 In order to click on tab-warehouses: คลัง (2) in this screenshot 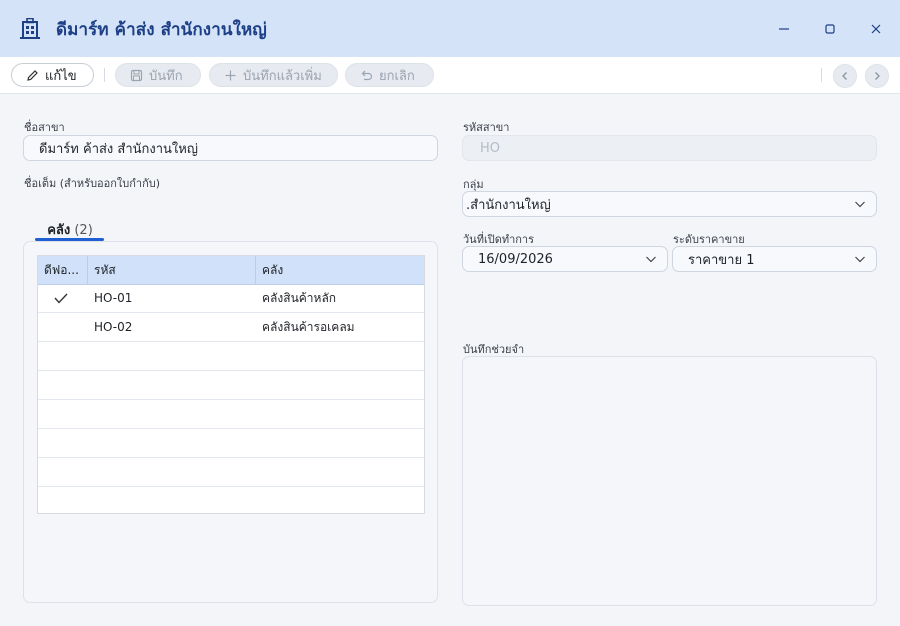, I will do `click(70, 229)`.